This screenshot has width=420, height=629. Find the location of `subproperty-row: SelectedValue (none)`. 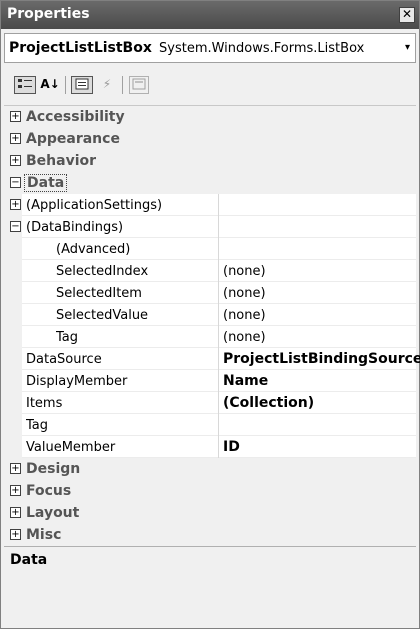

subproperty-row: SelectedValue (none) is located at coordinates (210, 315).